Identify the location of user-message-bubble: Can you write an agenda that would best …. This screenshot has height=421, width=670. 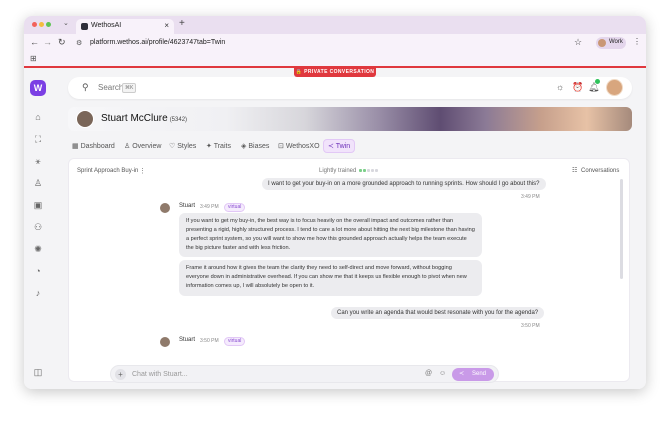
(438, 313).